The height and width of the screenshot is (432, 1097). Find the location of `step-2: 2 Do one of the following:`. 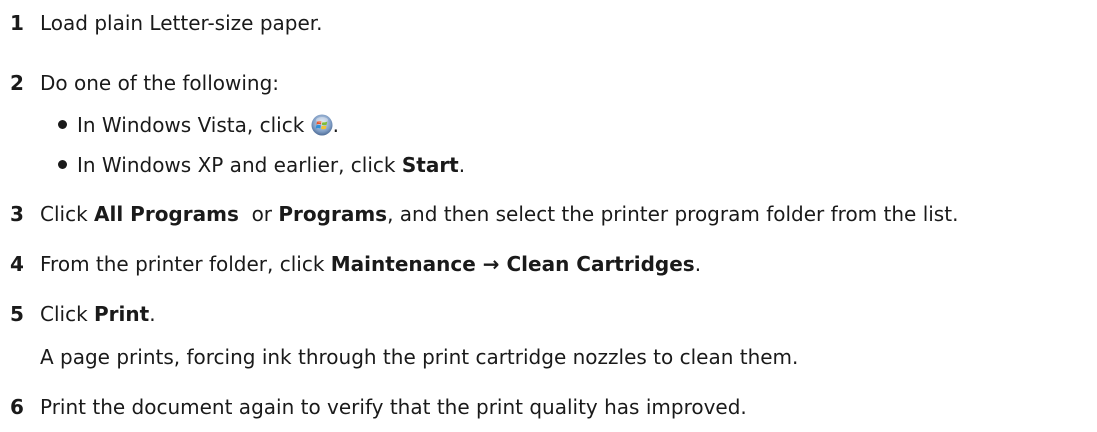

step-2: 2 Do one of the following: is located at coordinates (144, 83).